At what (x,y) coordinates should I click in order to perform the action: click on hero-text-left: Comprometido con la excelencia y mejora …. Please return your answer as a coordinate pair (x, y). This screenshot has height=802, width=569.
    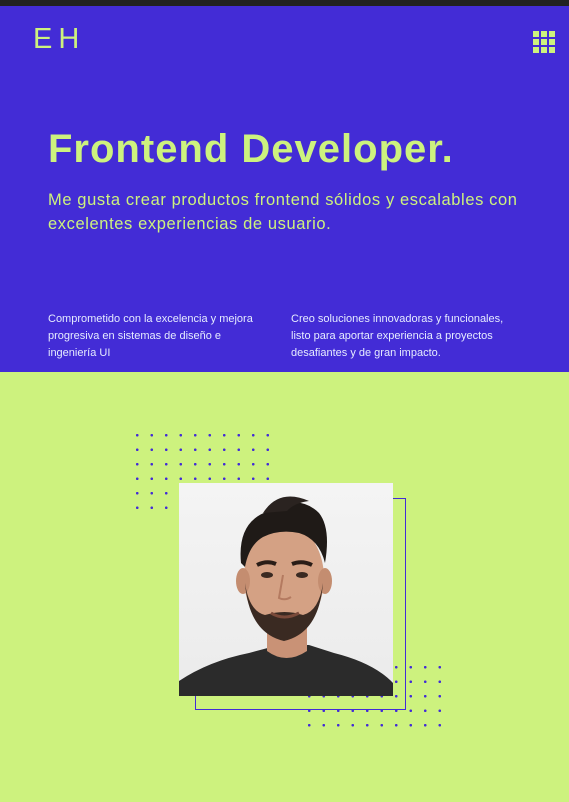
    Looking at the image, I should click on (150, 336).